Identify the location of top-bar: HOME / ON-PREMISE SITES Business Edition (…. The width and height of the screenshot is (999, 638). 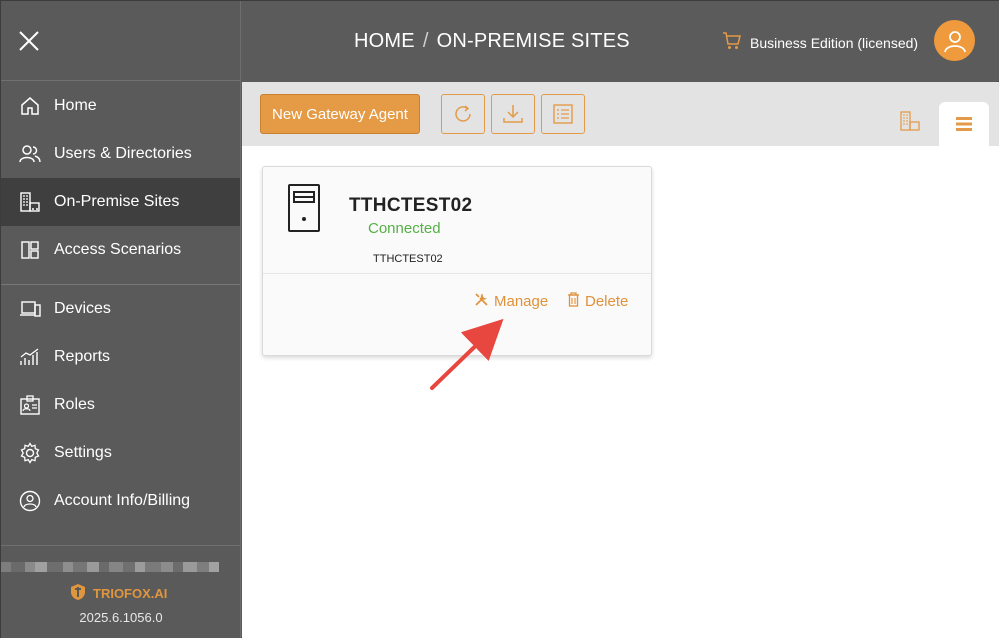
(620, 41).